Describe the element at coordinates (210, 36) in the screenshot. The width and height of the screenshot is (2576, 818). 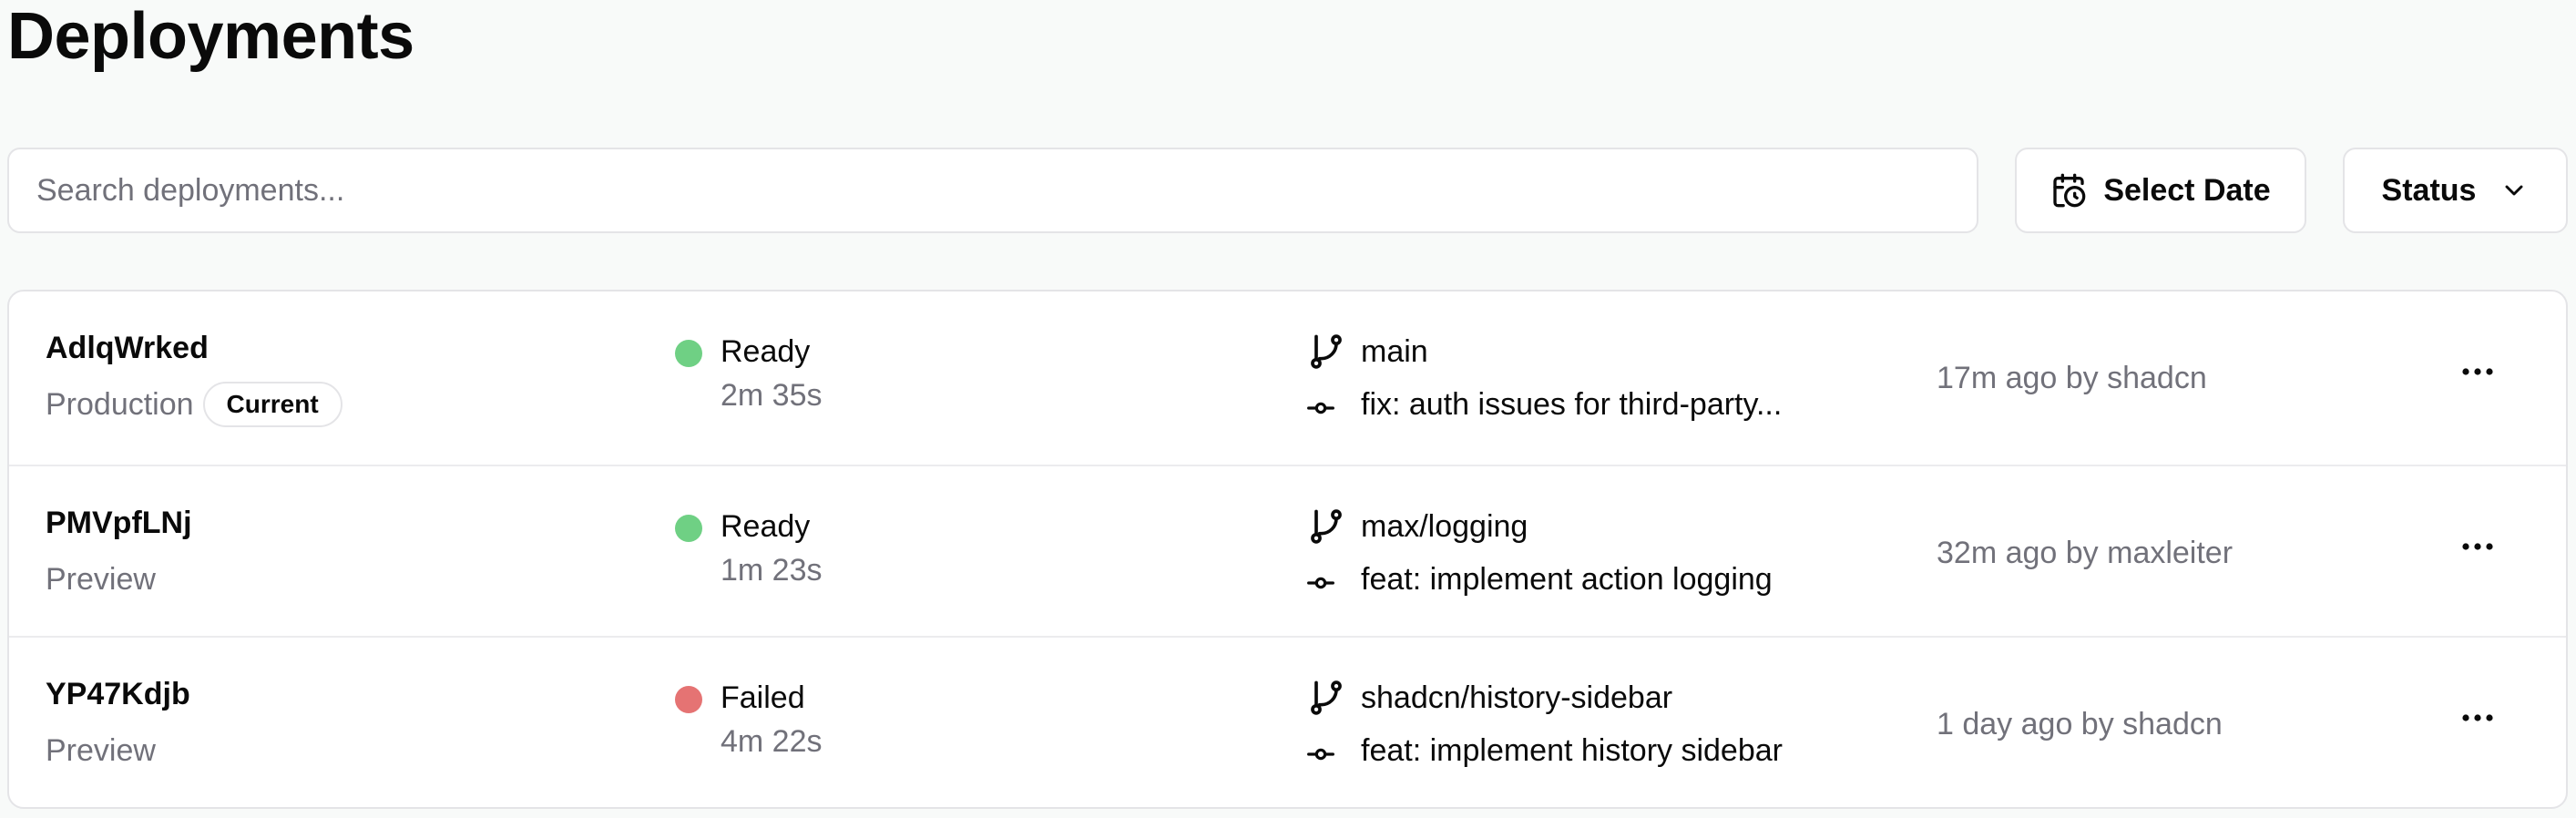
I see `page-title: Deployments` at that location.